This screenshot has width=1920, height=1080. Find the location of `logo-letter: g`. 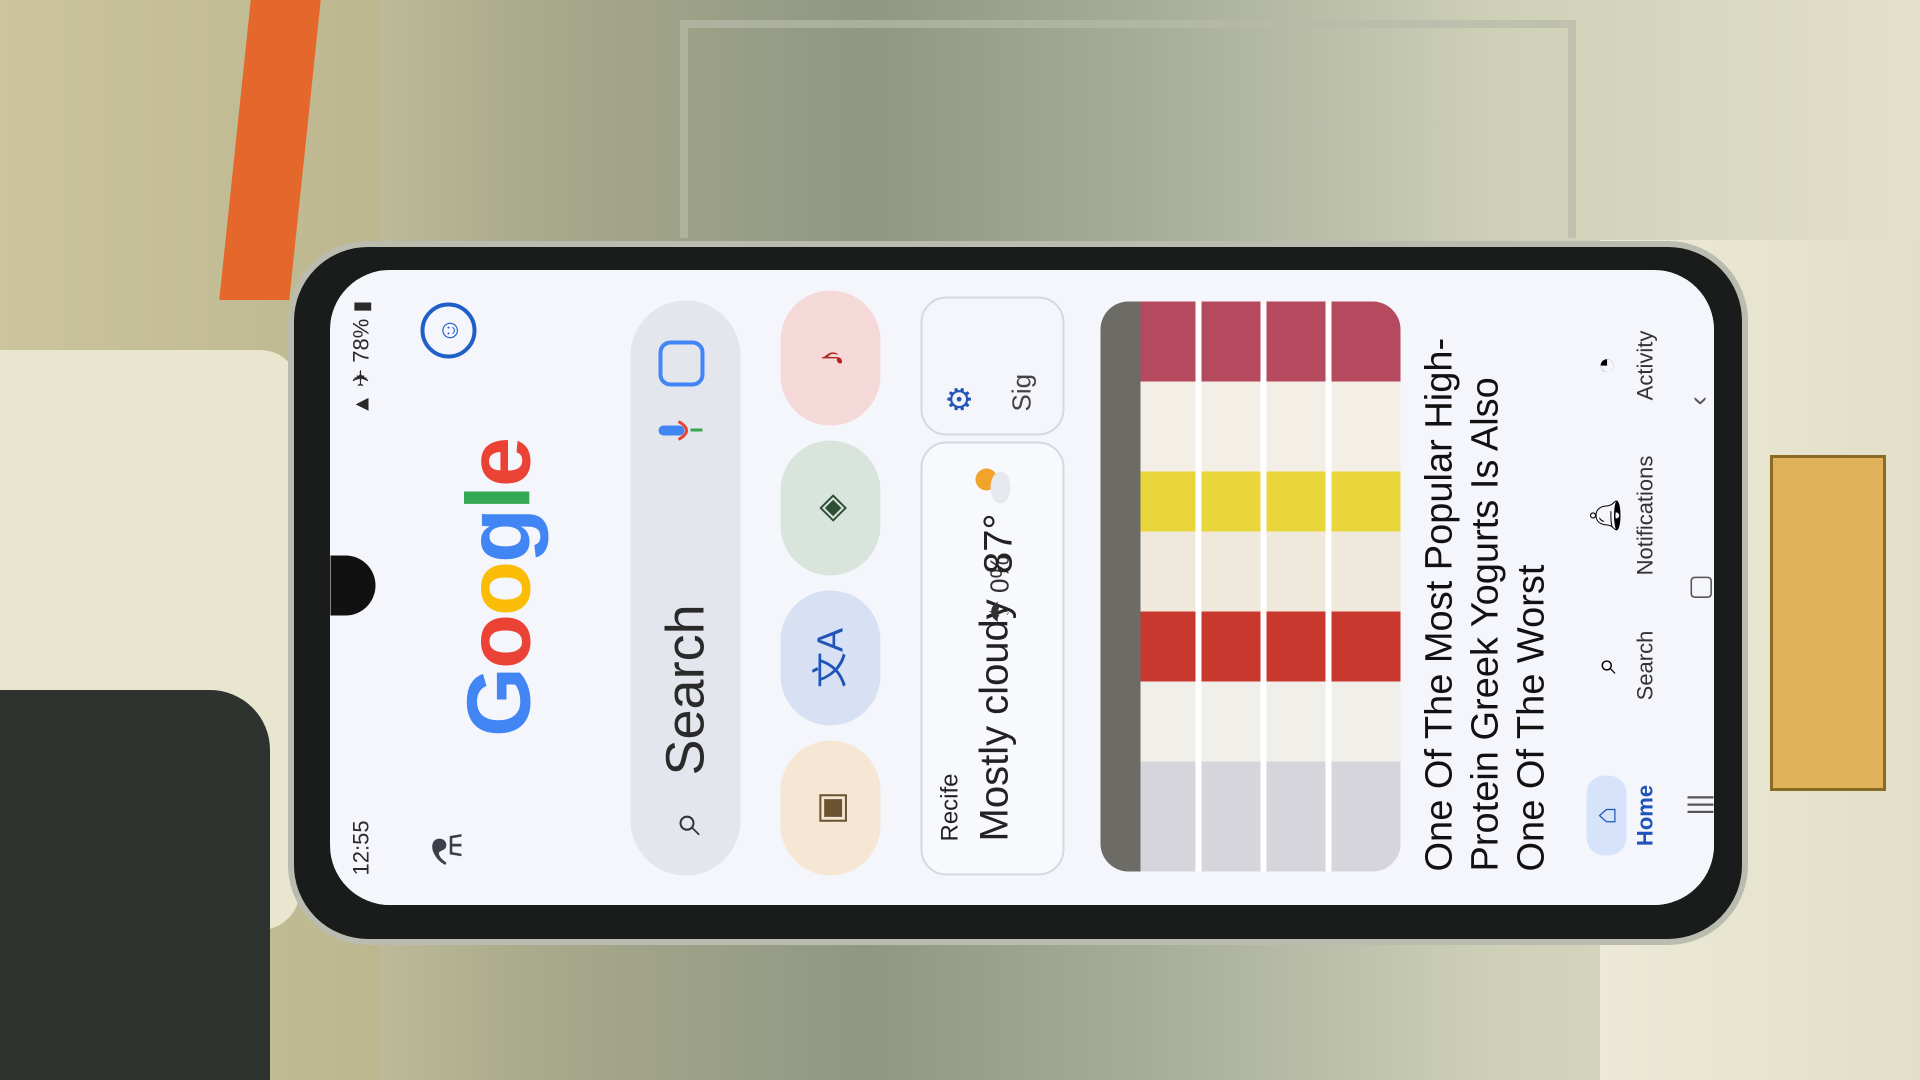

logo-letter: g is located at coordinates (499, 536).